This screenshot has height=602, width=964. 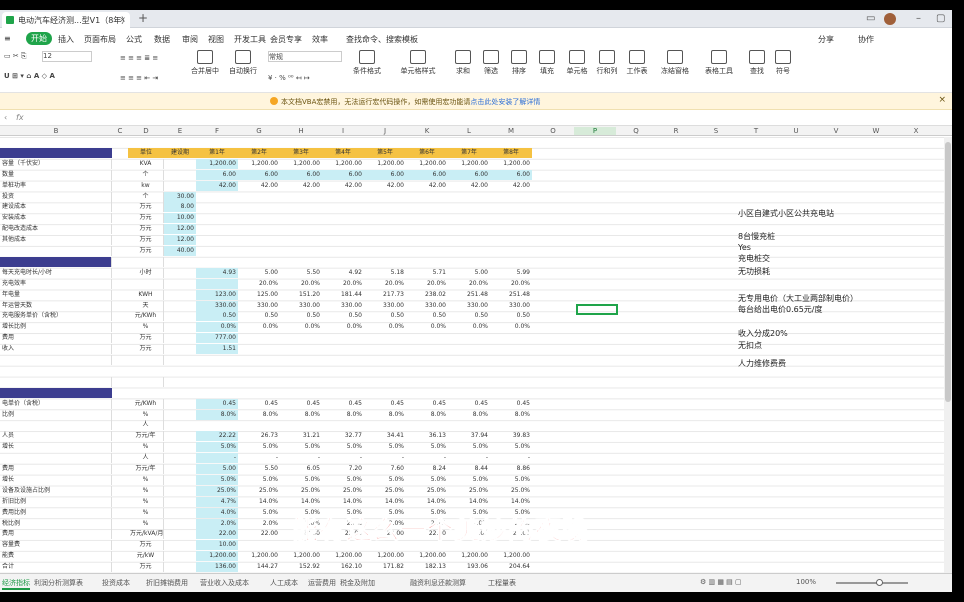 What do you see at coordinates (180, 131) in the screenshot?
I see `column-header-e: E` at bounding box center [180, 131].